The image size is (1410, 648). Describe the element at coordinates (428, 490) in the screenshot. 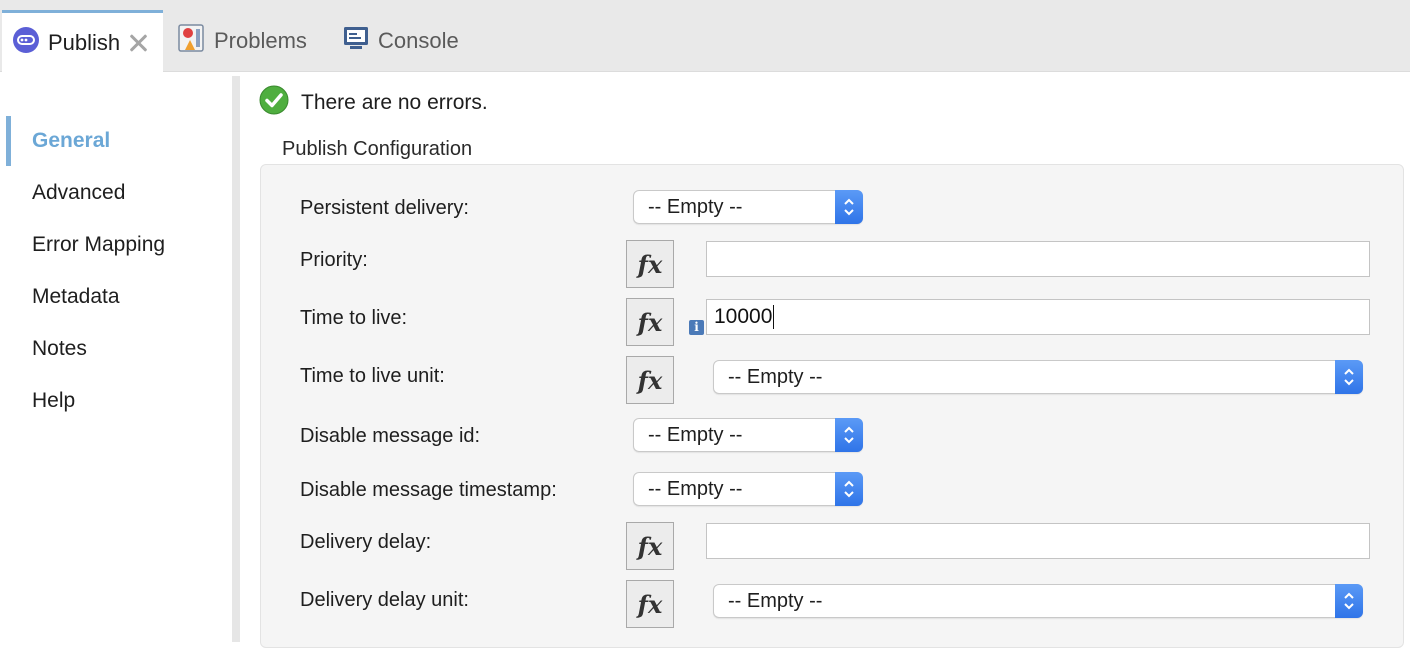

I see `disable-message-timestamp-label: Disable message timestamp:` at that location.